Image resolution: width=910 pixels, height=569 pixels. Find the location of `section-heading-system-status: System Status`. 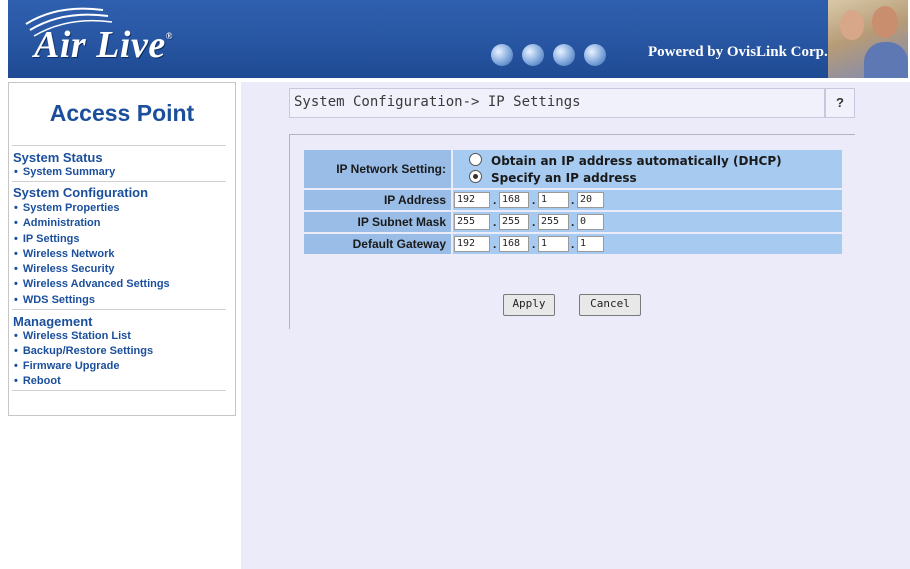

section-heading-system-status: System Status is located at coordinates (58, 157).